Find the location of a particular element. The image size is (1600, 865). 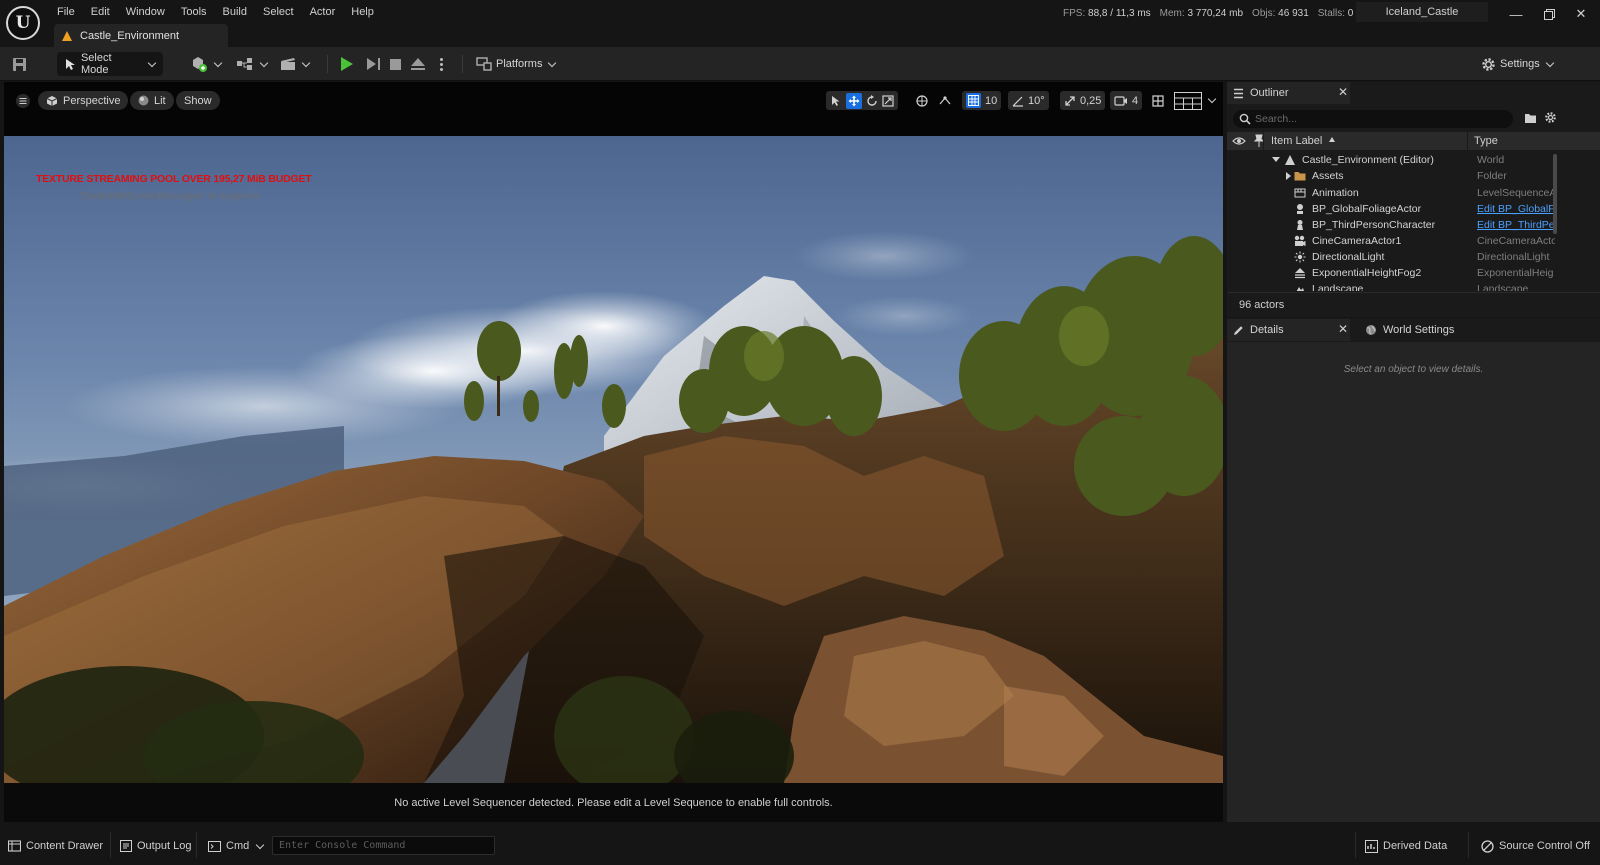

select-mode-label: Select Mode is located at coordinates (96, 64).